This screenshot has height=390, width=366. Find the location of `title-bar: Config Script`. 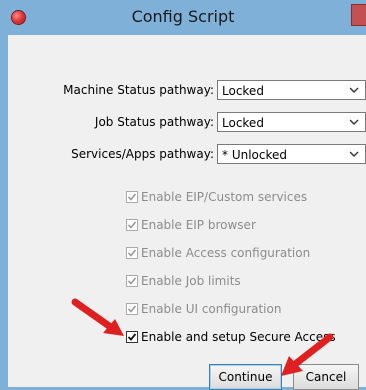

title-bar: Config Script is located at coordinates (183, 17).